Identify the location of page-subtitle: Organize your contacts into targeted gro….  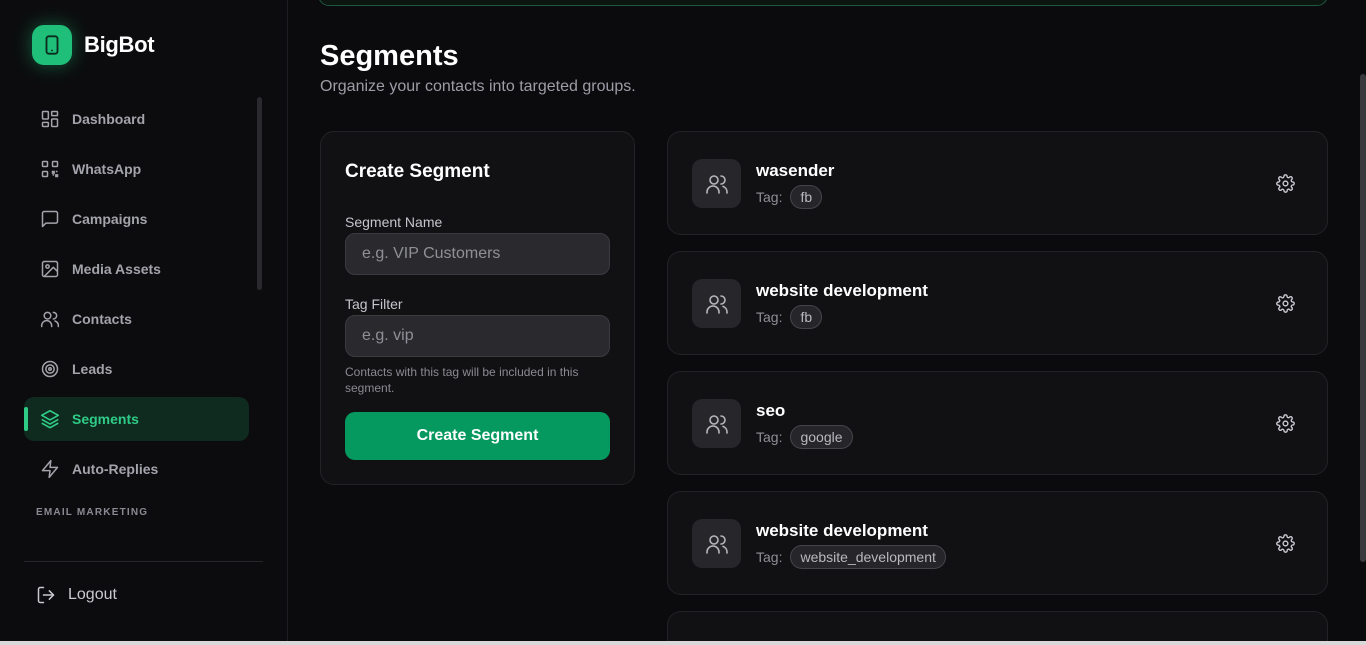
(478, 86).